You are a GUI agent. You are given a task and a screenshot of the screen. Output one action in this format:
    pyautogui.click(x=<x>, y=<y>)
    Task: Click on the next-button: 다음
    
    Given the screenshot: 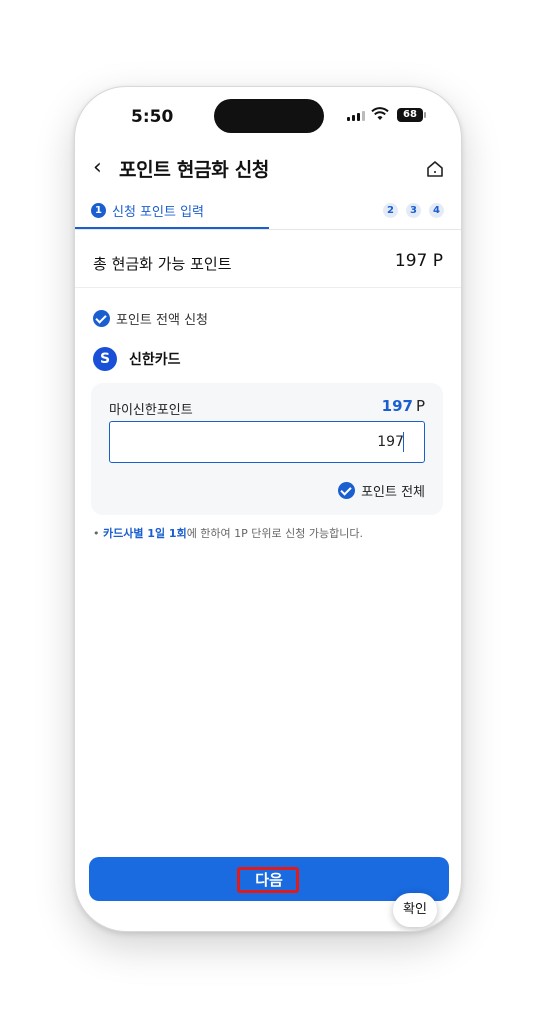 What is the action you would take?
    pyautogui.click(x=269, y=879)
    